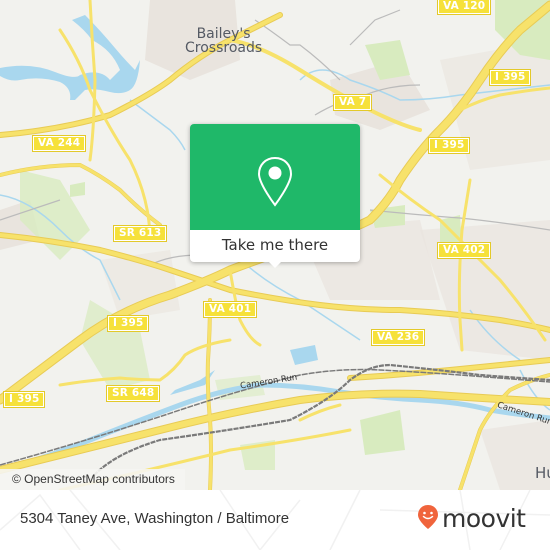 The width and height of the screenshot is (550, 550). What do you see at coordinates (428, 519) in the screenshot?
I see `moovit-pin-face-icon` at bounding box center [428, 519].